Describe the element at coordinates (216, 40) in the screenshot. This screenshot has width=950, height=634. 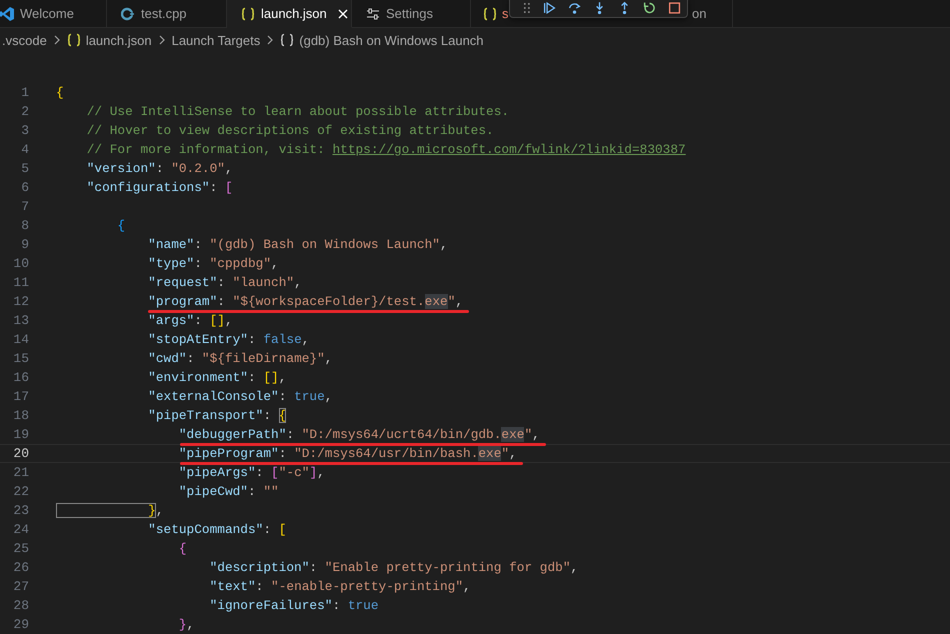
I see `breadcrumb-item: Launch Targets` at that location.